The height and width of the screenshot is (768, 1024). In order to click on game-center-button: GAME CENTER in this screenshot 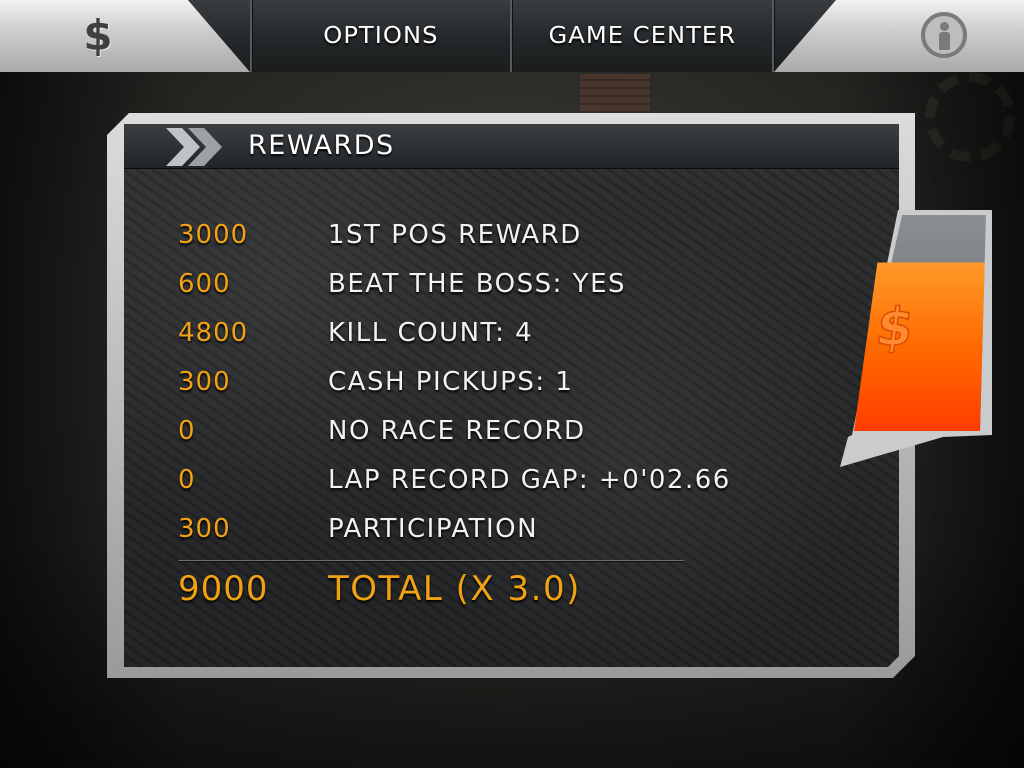, I will do `click(642, 36)`.